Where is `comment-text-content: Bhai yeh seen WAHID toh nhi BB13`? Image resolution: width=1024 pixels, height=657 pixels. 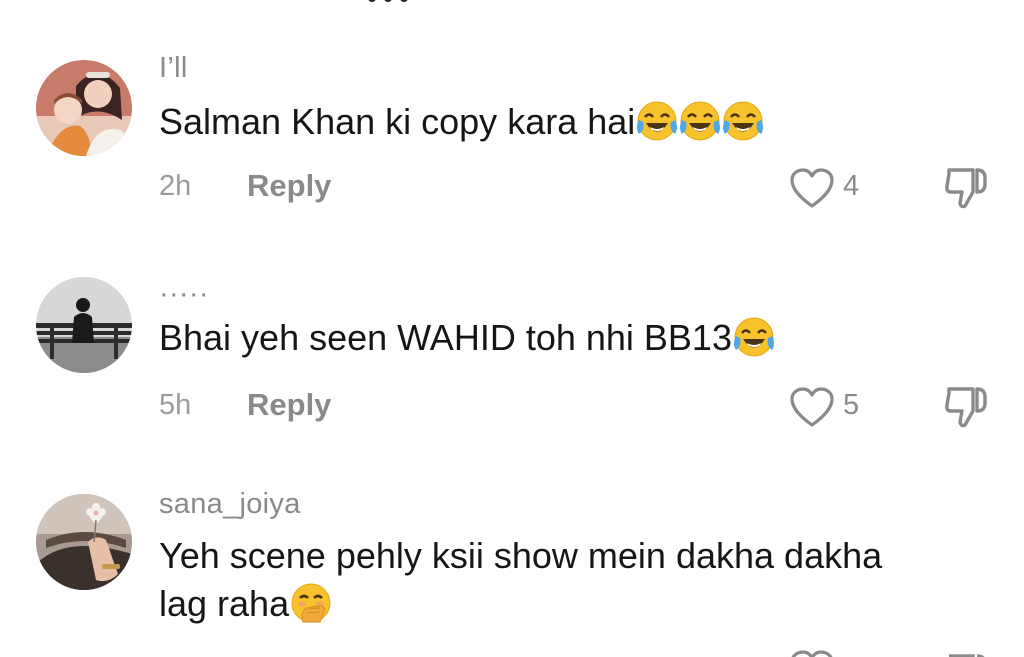
comment-text-content: Bhai yeh seen WAHID toh nhi BB13 is located at coordinates (445, 337).